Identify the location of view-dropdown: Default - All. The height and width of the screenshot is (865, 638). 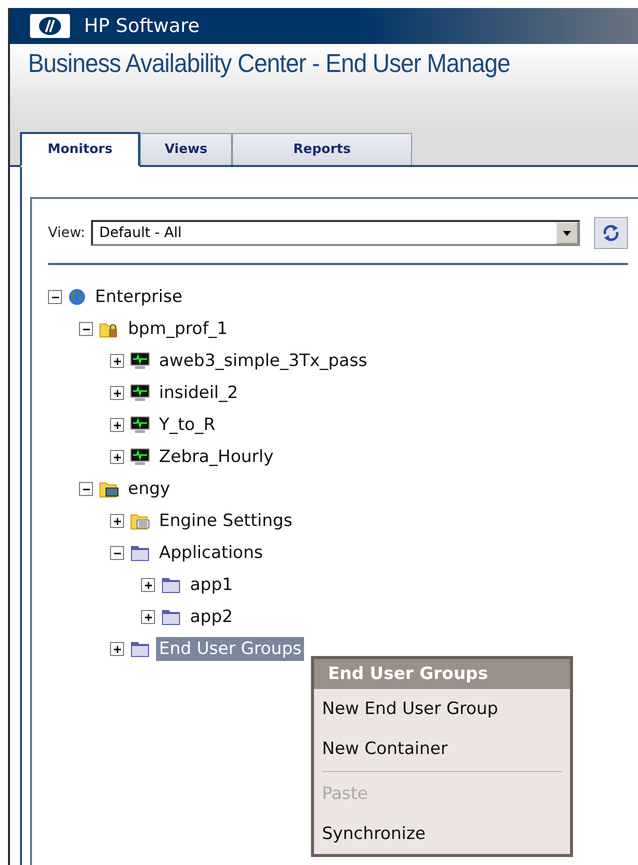
(335, 233).